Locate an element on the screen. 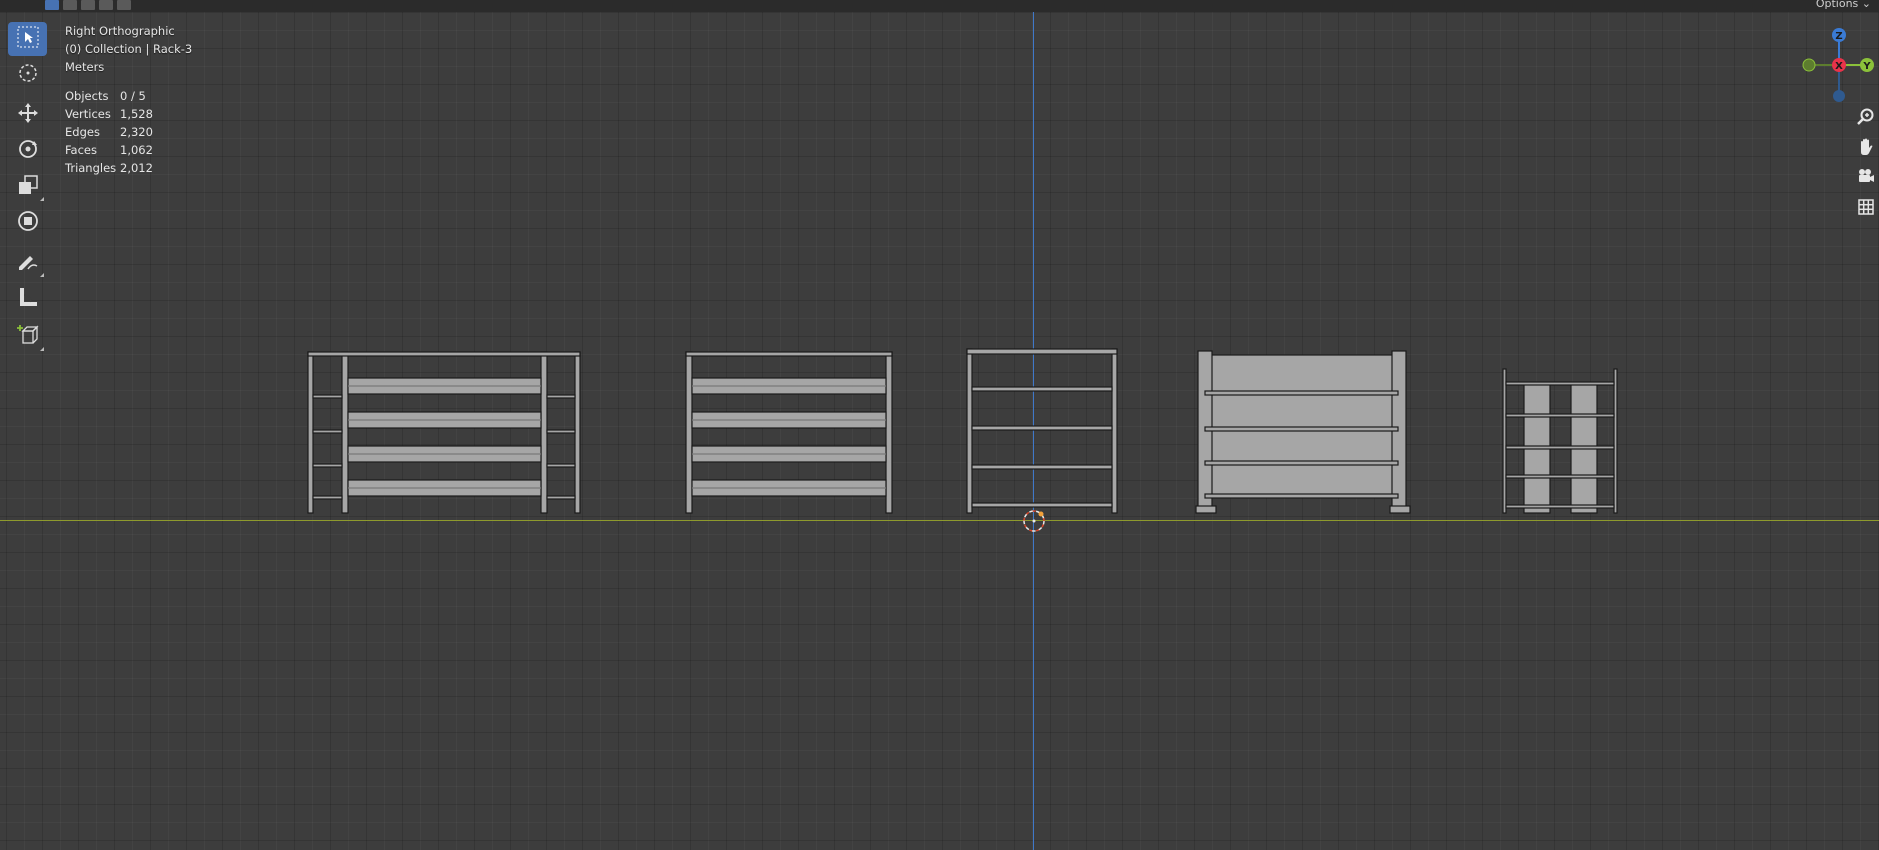 This screenshot has height=850, width=1879. annotate-tool is located at coordinates (27, 263).